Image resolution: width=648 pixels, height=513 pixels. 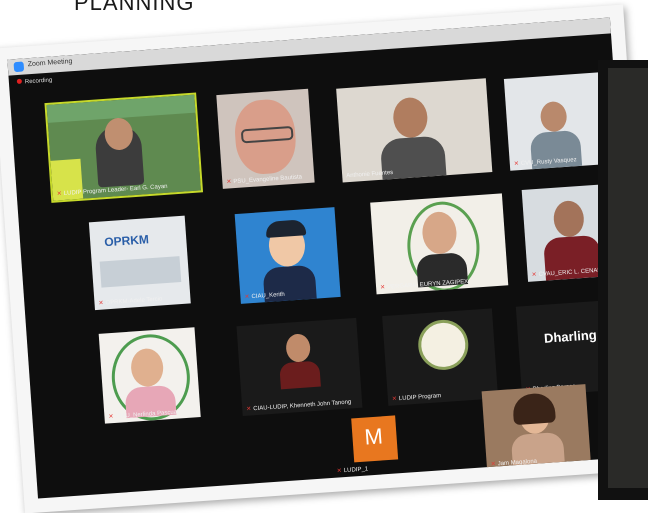 What do you see at coordinates (19, 67) in the screenshot?
I see `zoom-icon` at bounding box center [19, 67].